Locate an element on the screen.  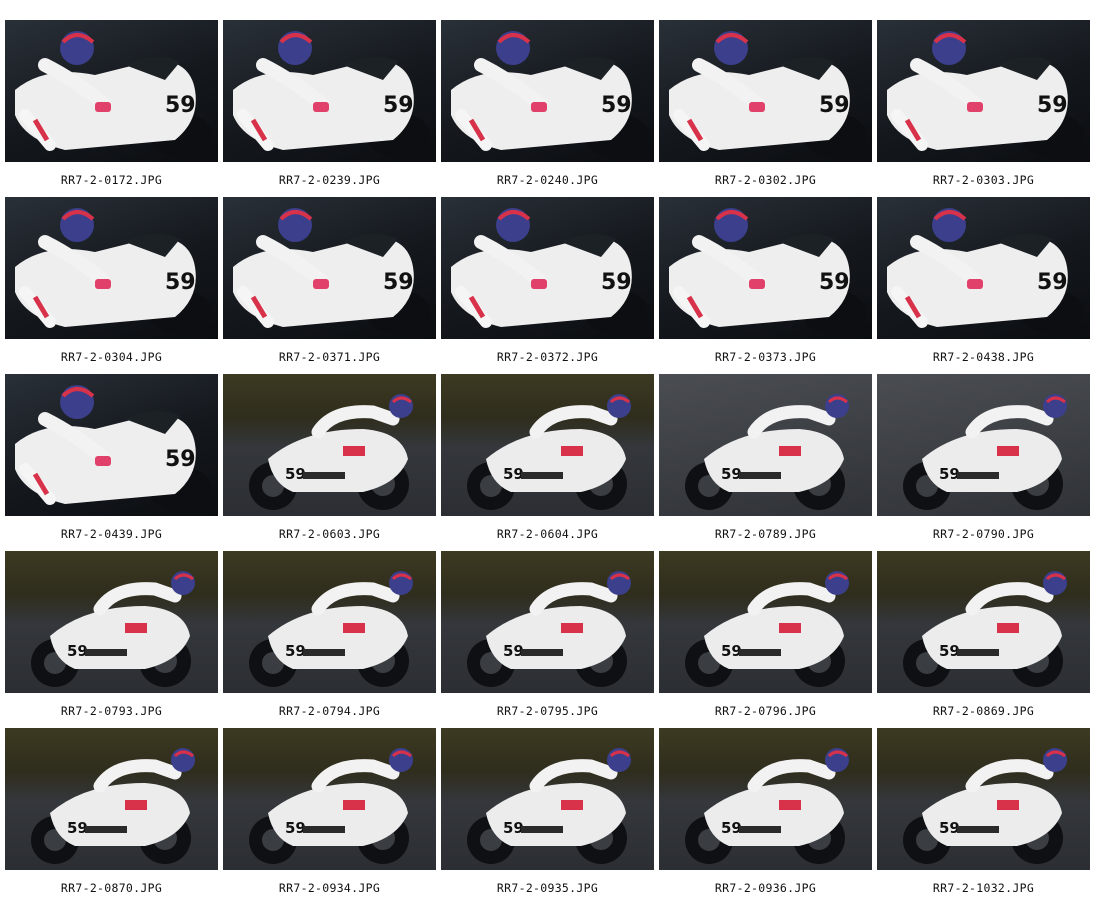
photo-filename: RR7-2-0935.JPG is located at coordinates (547, 890).